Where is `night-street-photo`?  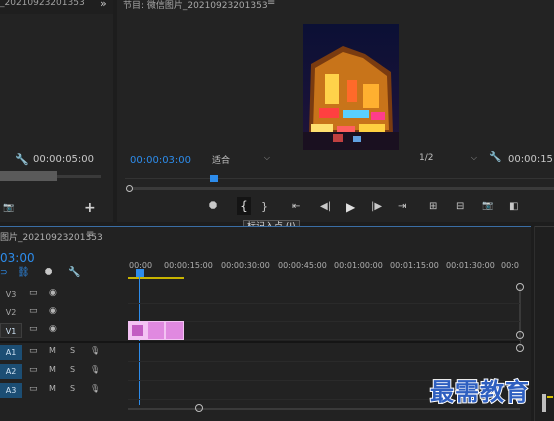
night-street-photo is located at coordinates (351, 87).